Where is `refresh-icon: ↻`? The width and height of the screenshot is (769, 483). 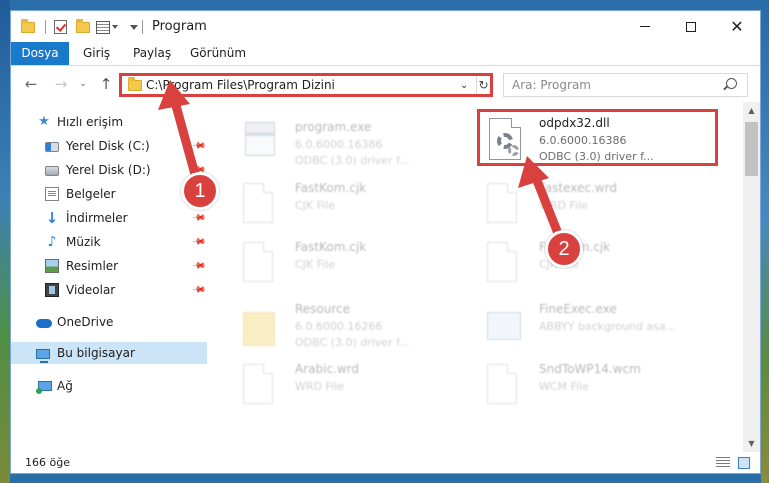
refresh-icon: ↻ is located at coordinates (483, 85).